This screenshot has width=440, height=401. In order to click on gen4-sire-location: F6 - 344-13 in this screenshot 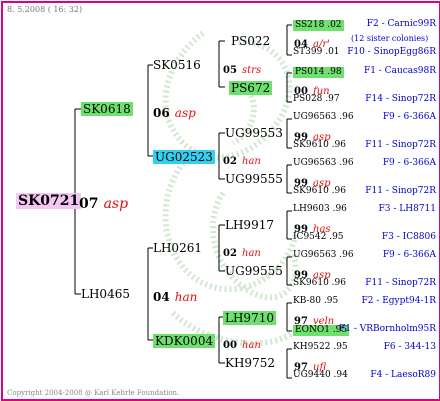, I will do `click(409, 347)`.